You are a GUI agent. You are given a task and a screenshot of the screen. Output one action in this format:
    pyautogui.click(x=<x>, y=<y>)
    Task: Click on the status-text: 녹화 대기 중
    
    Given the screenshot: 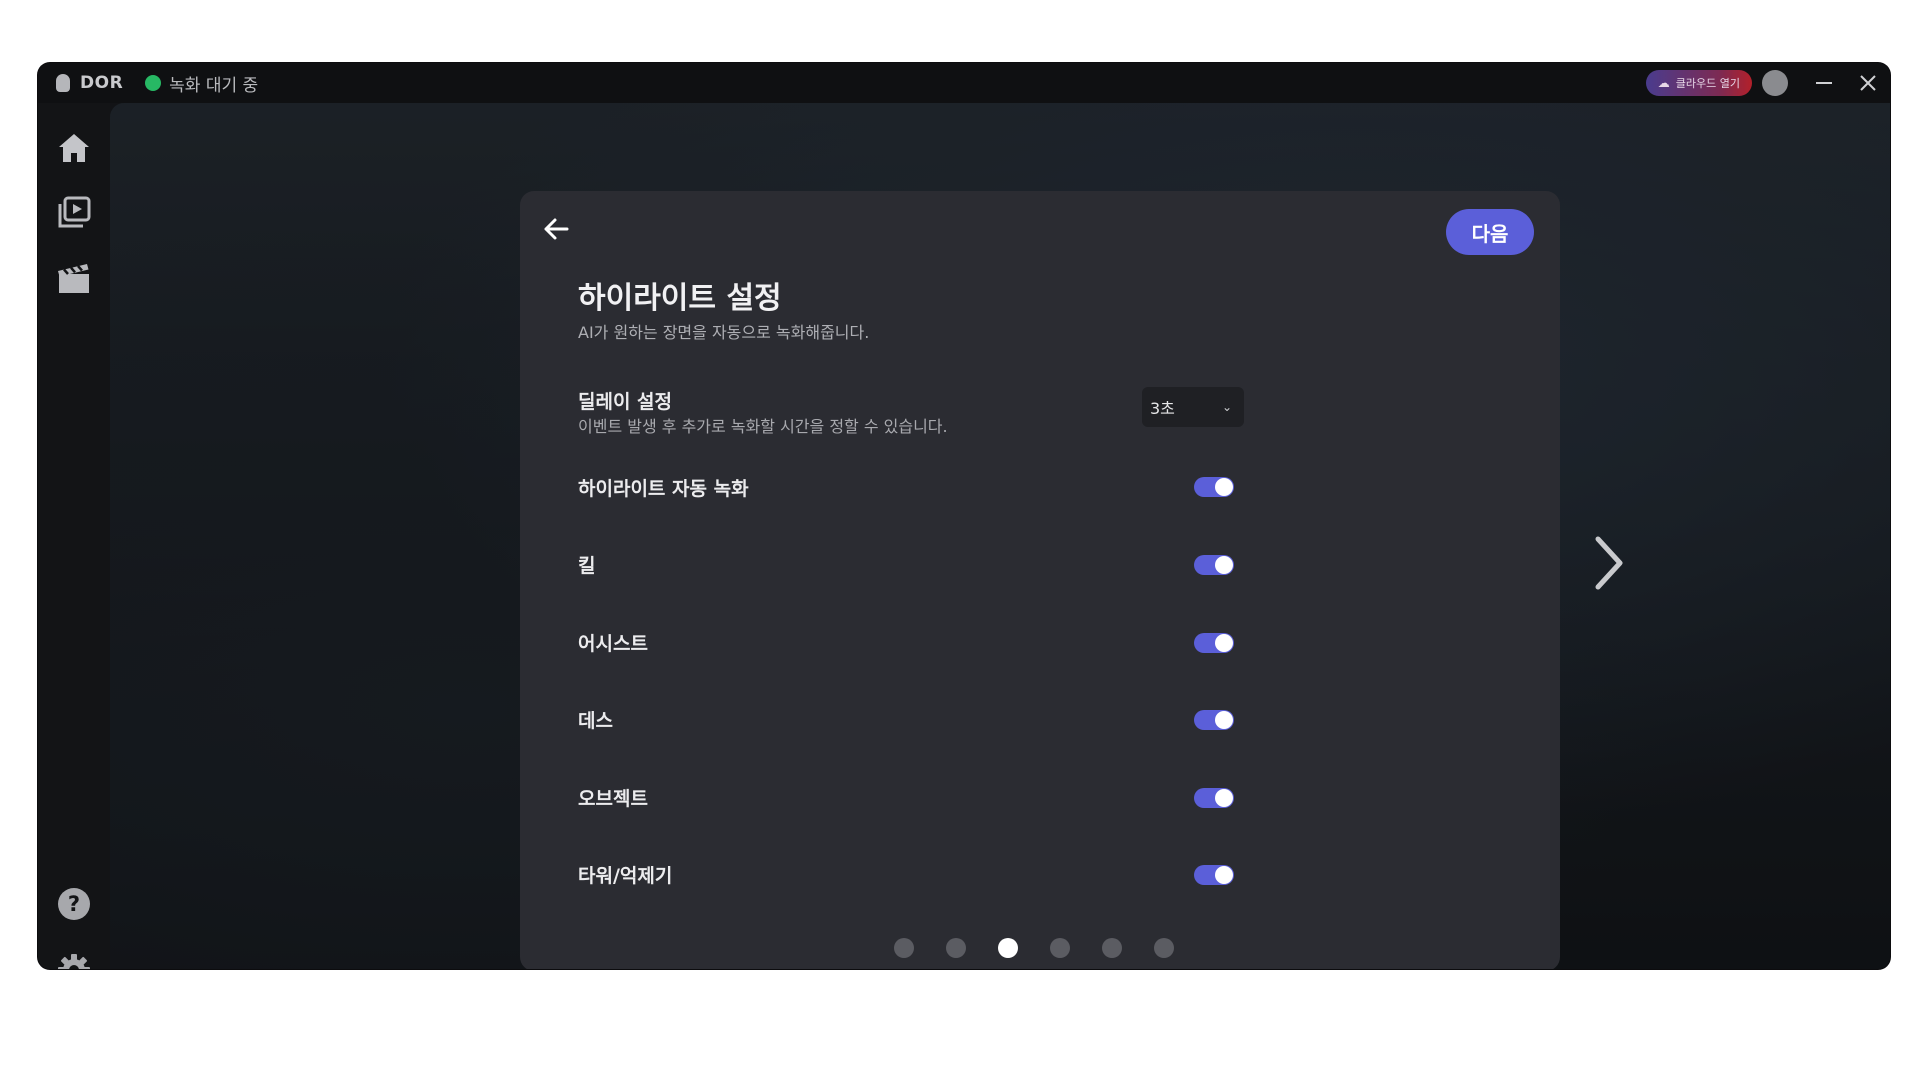 What is the action you would take?
    pyautogui.click(x=214, y=85)
    